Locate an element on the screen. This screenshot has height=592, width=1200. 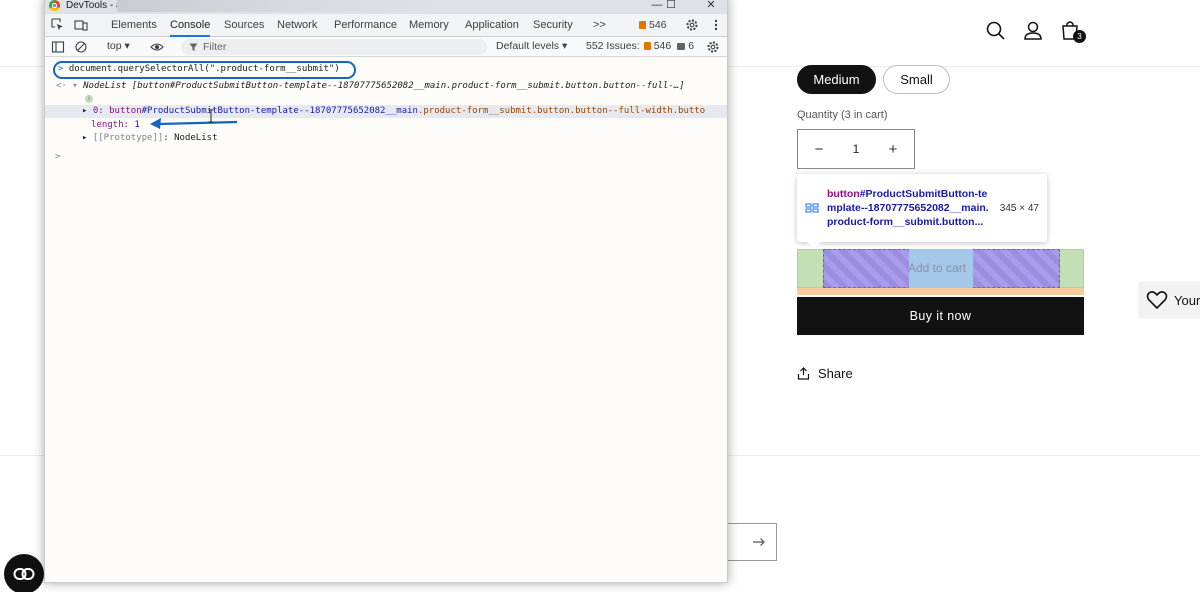
tab-sources: Sources is located at coordinates (244, 25).